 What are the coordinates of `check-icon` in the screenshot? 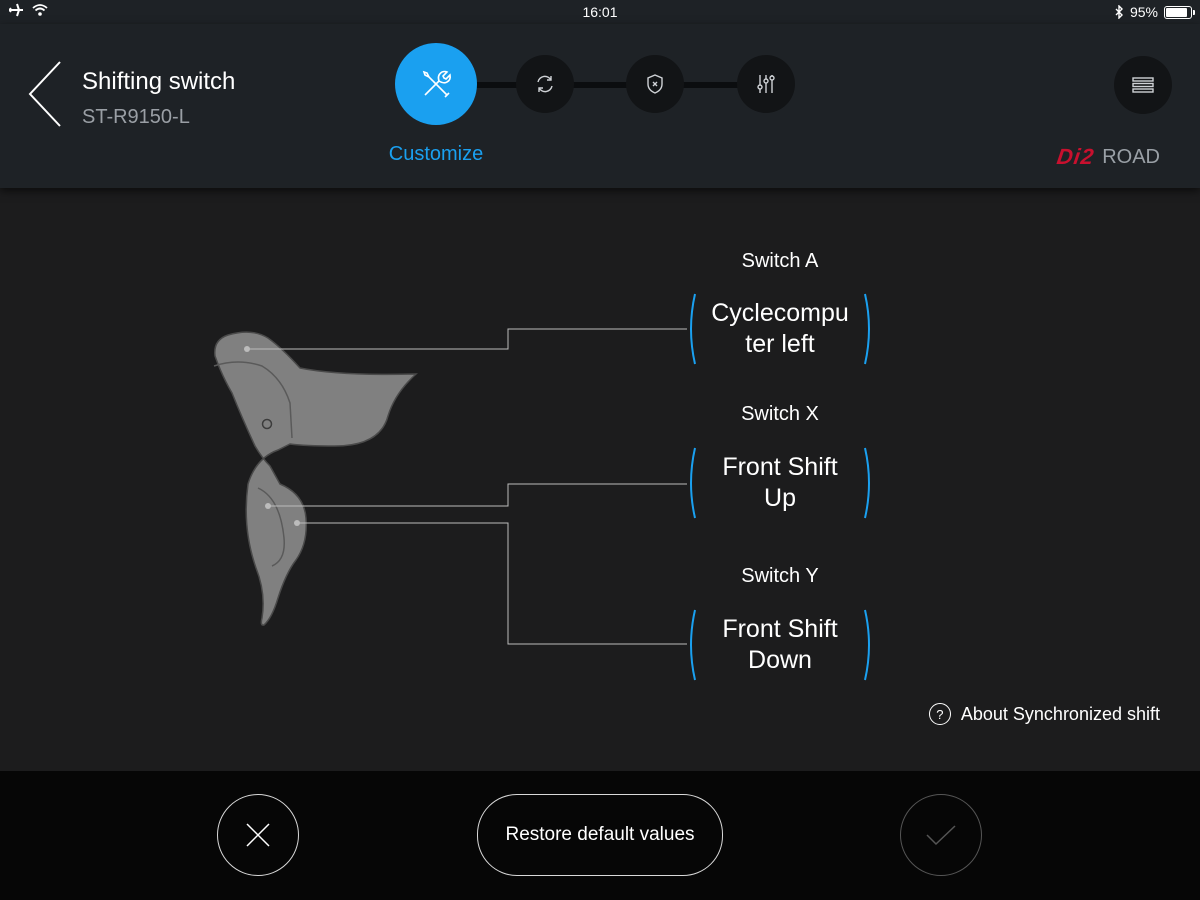 It's located at (941, 835).